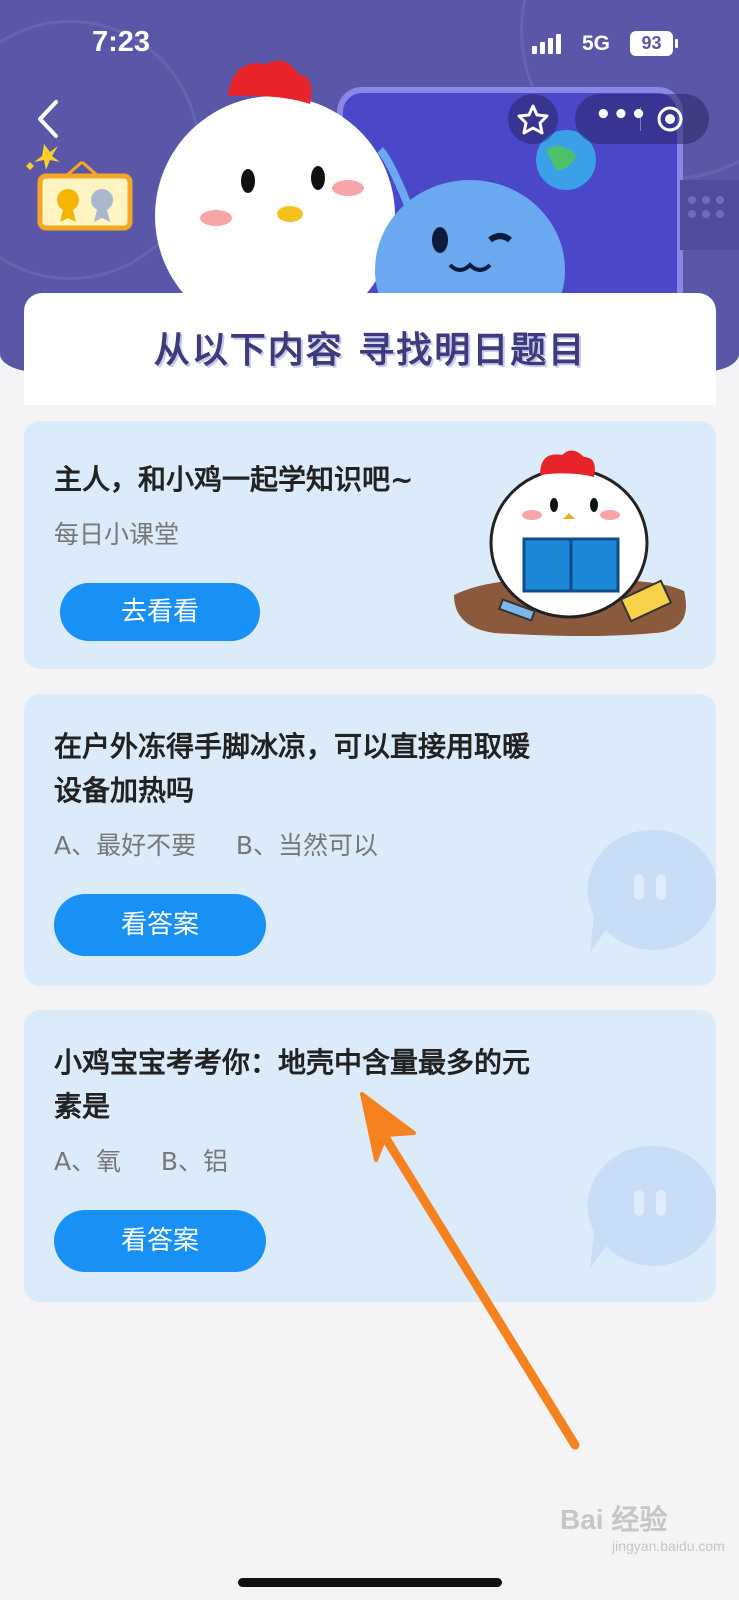  I want to click on status-time: 7:23, so click(121, 42).